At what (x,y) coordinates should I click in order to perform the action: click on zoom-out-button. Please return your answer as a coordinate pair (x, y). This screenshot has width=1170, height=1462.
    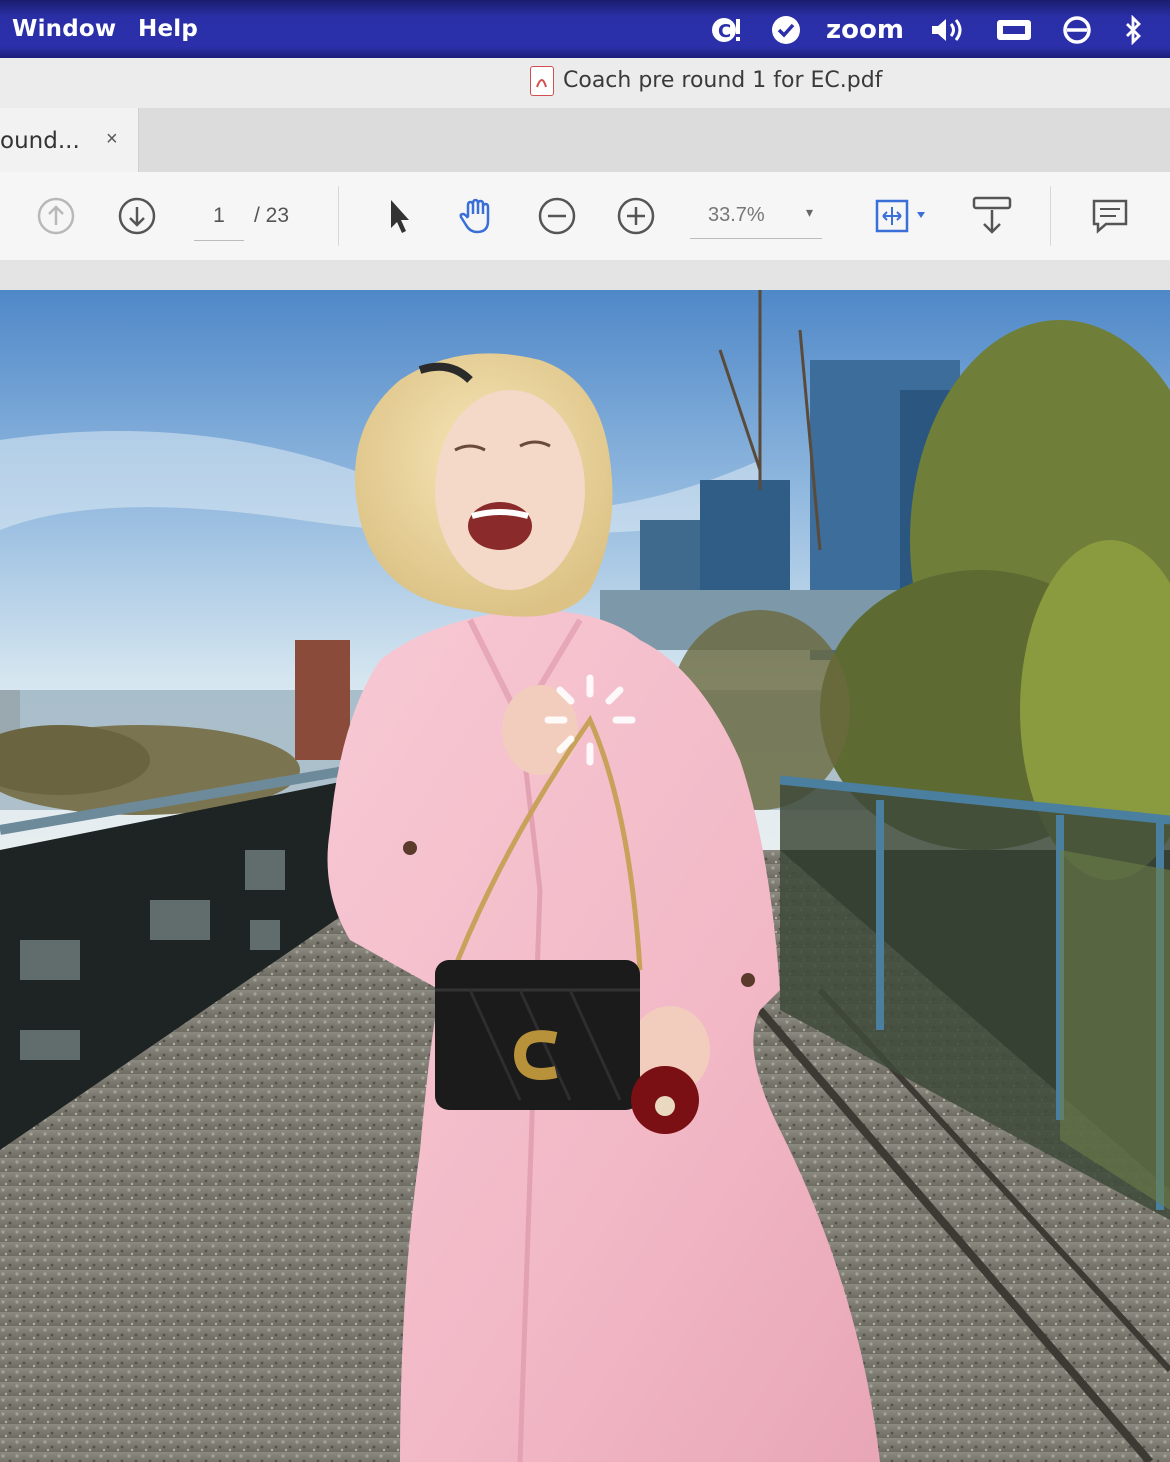
    Looking at the image, I should click on (557, 216).